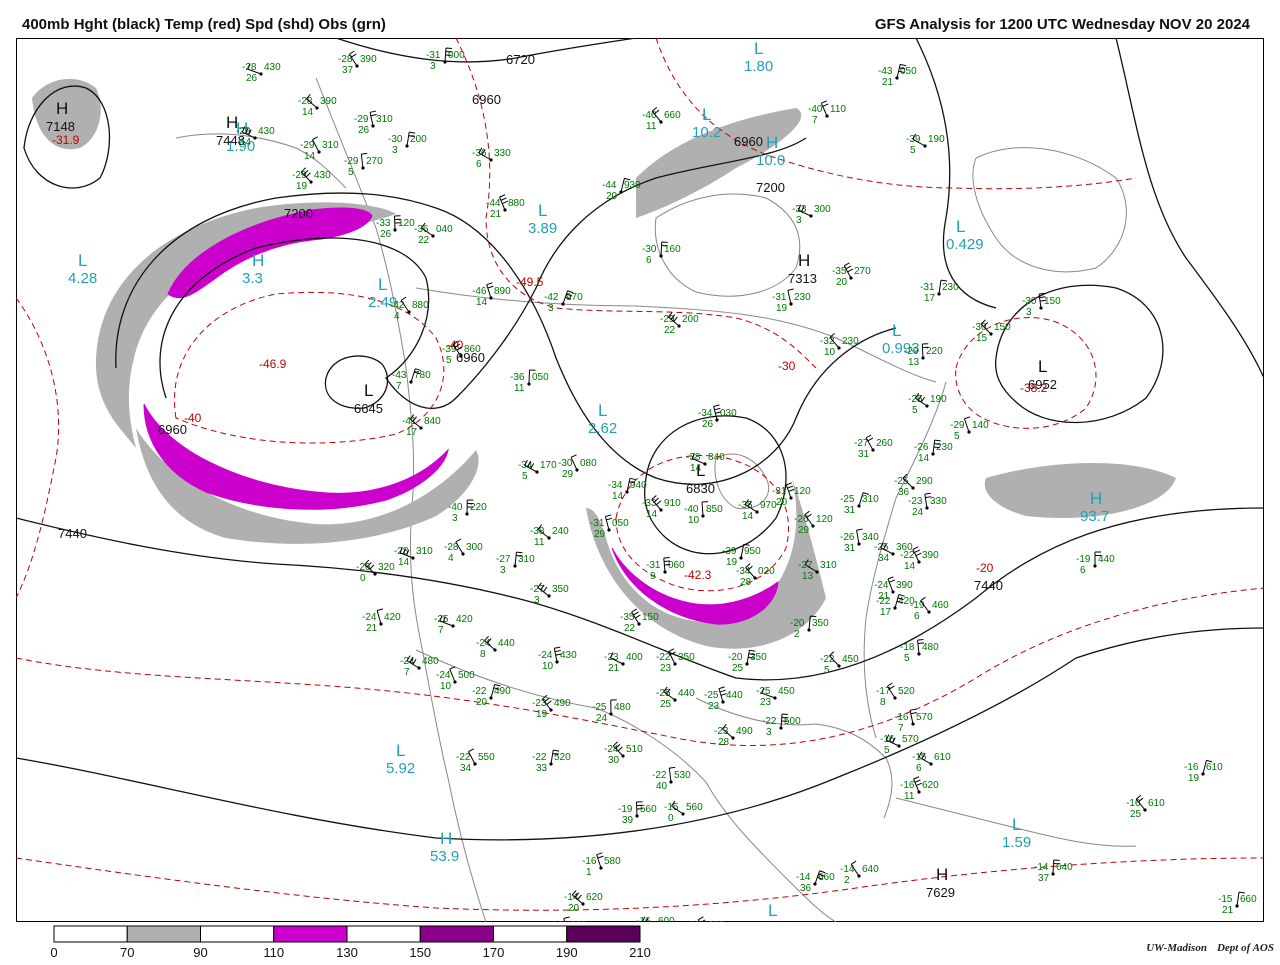  I want to click on station-temperature: -39, so click(729, 551).